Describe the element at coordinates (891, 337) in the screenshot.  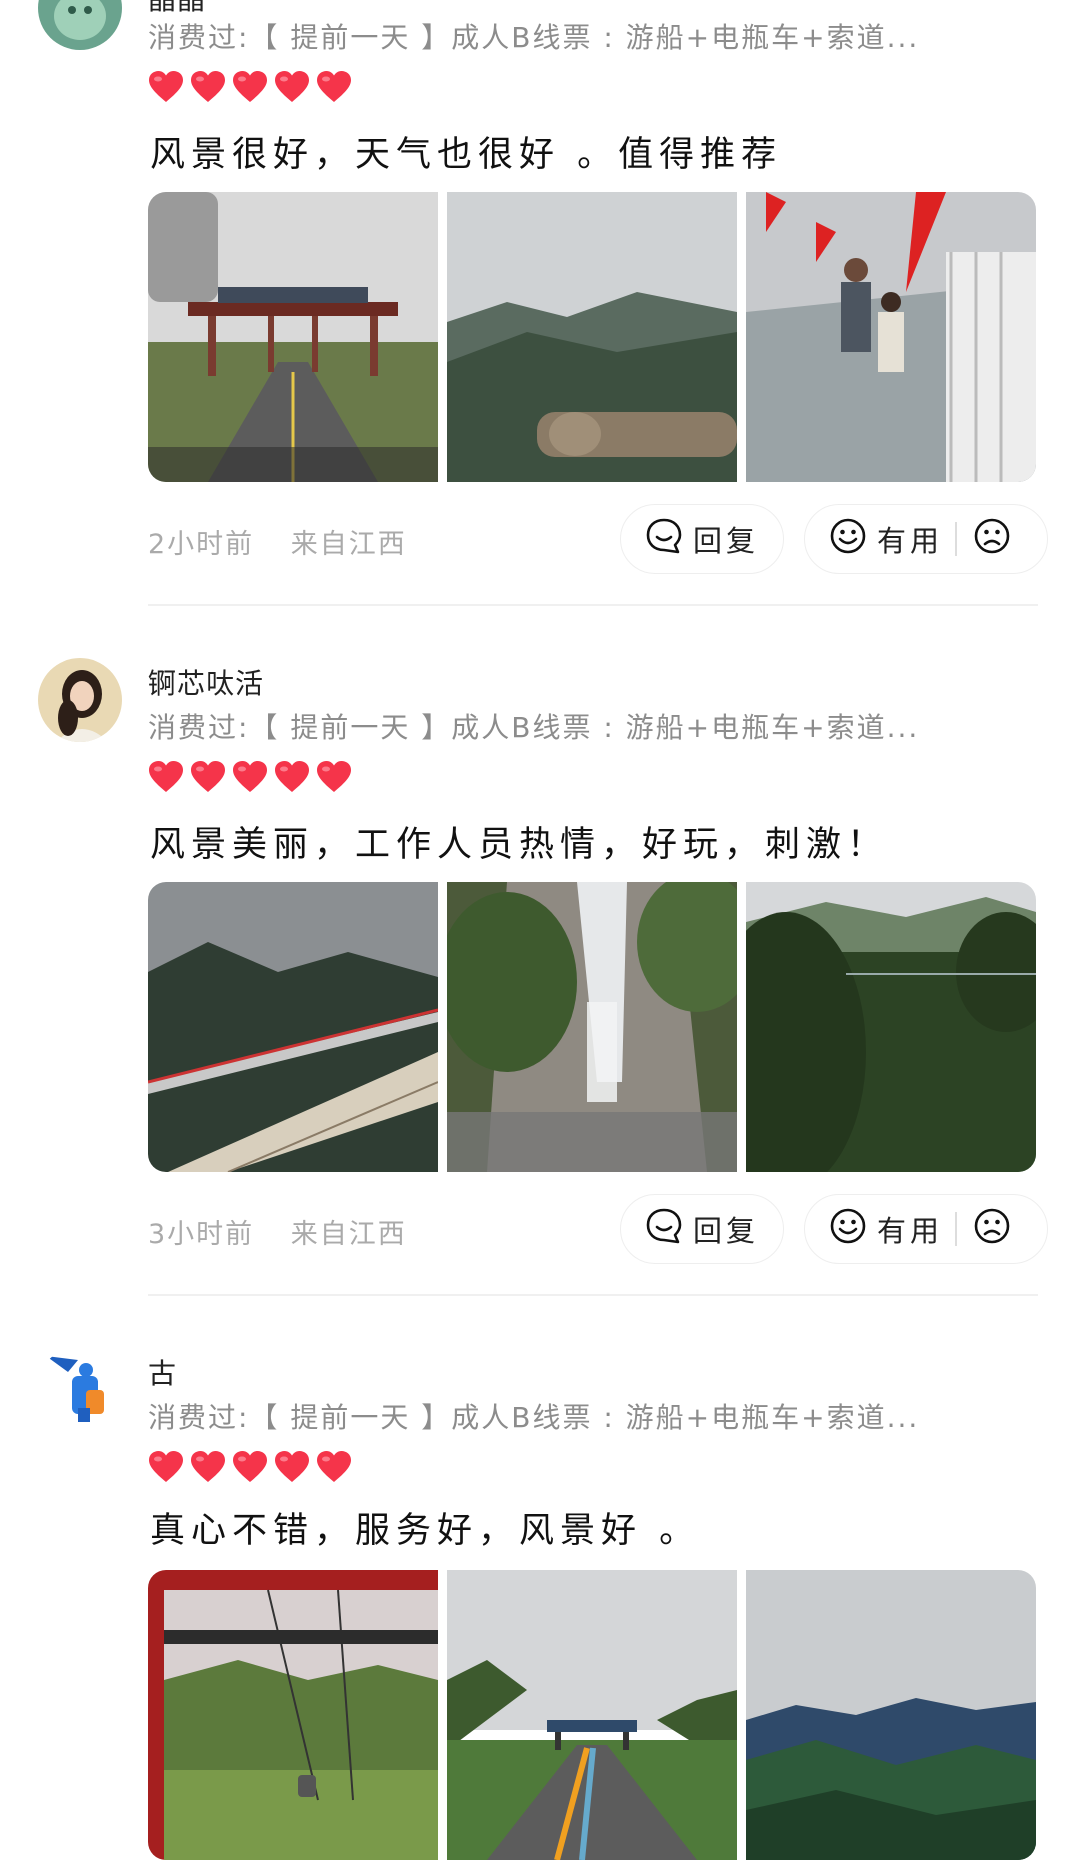
I see `review-photo-glass-bridge` at that location.